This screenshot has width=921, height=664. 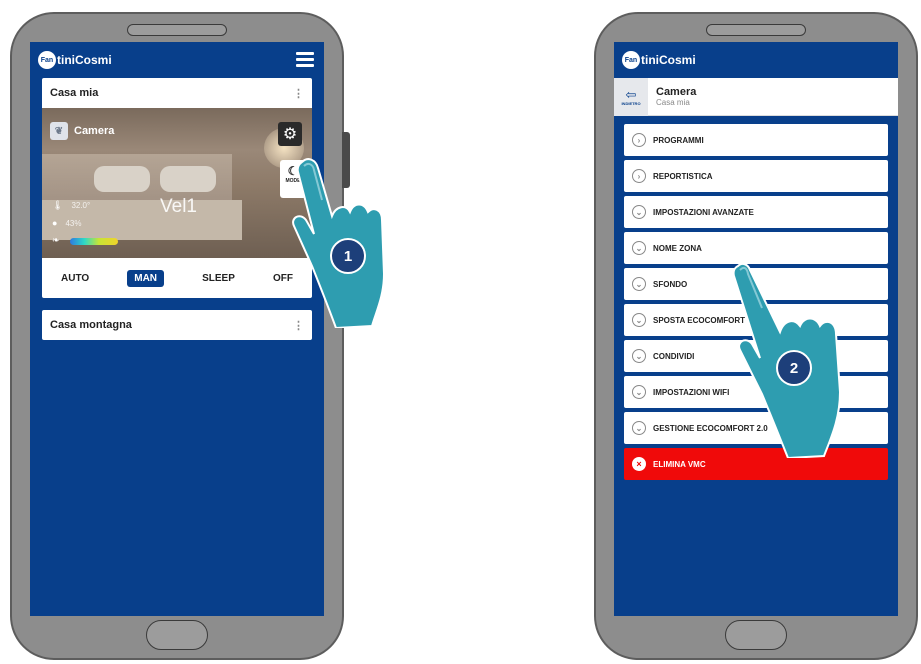 I want to click on mode-man-button: MAN, so click(x=146, y=278).